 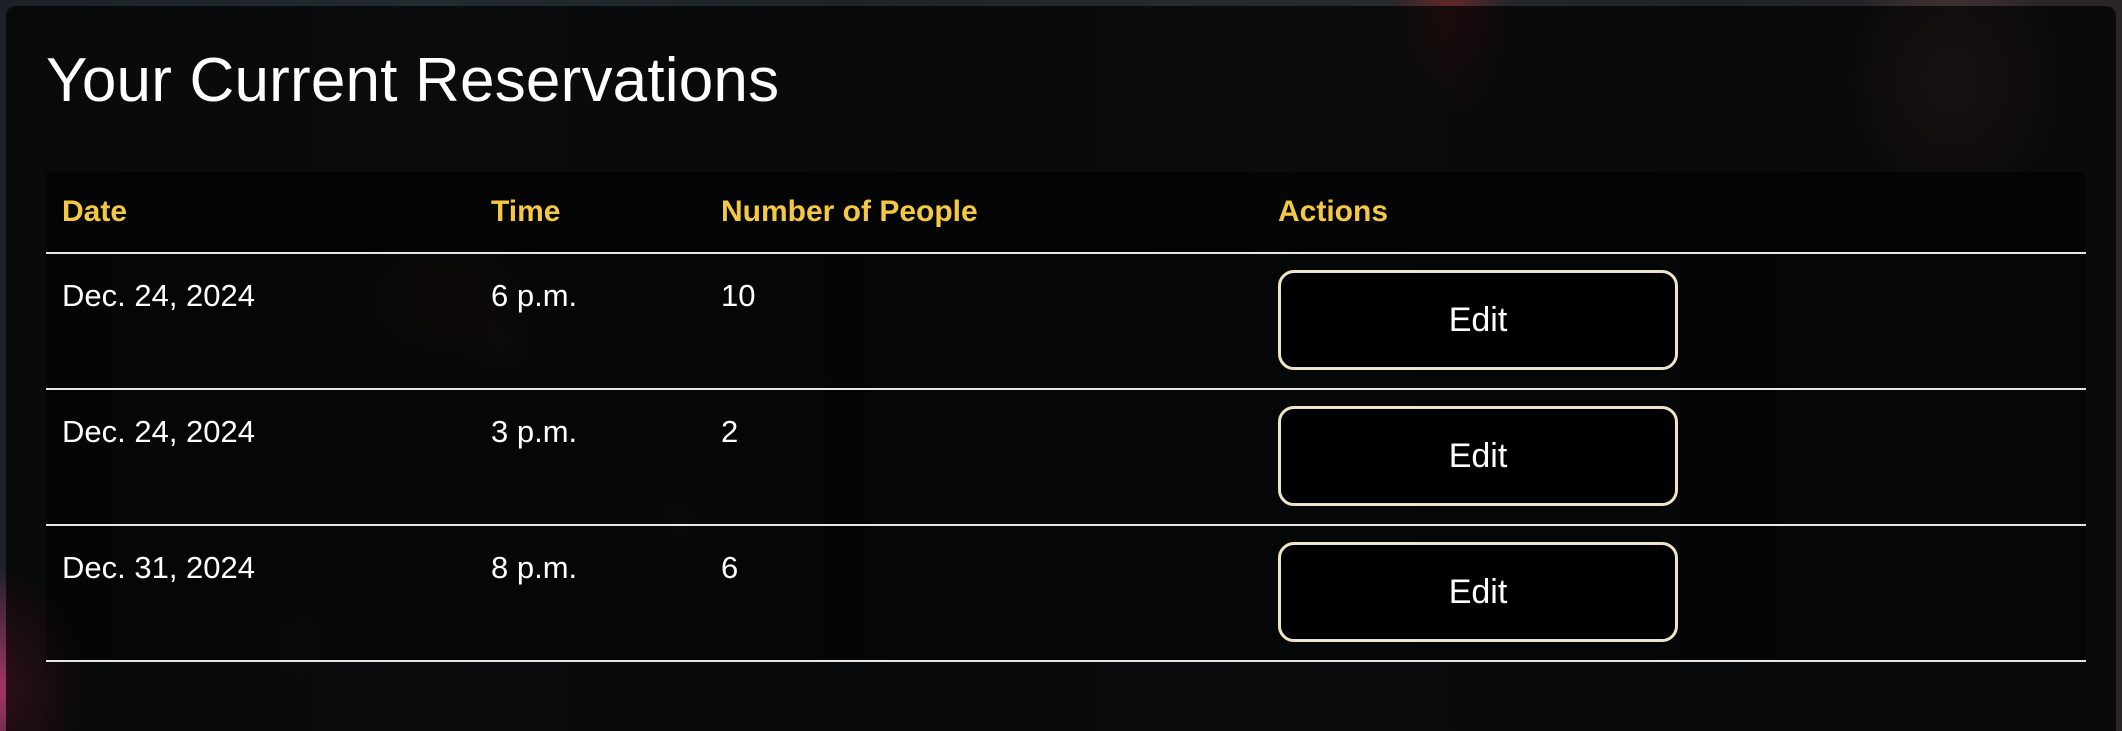 What do you see at coordinates (534, 295) in the screenshot?
I see `reservation-time: 6 p.m.` at bounding box center [534, 295].